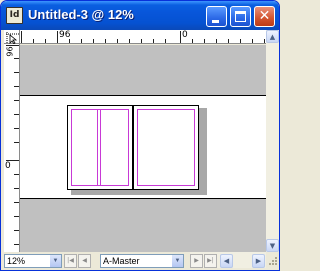 The image size is (320, 271). I want to click on resize-grip-icon, so click(273, 261).